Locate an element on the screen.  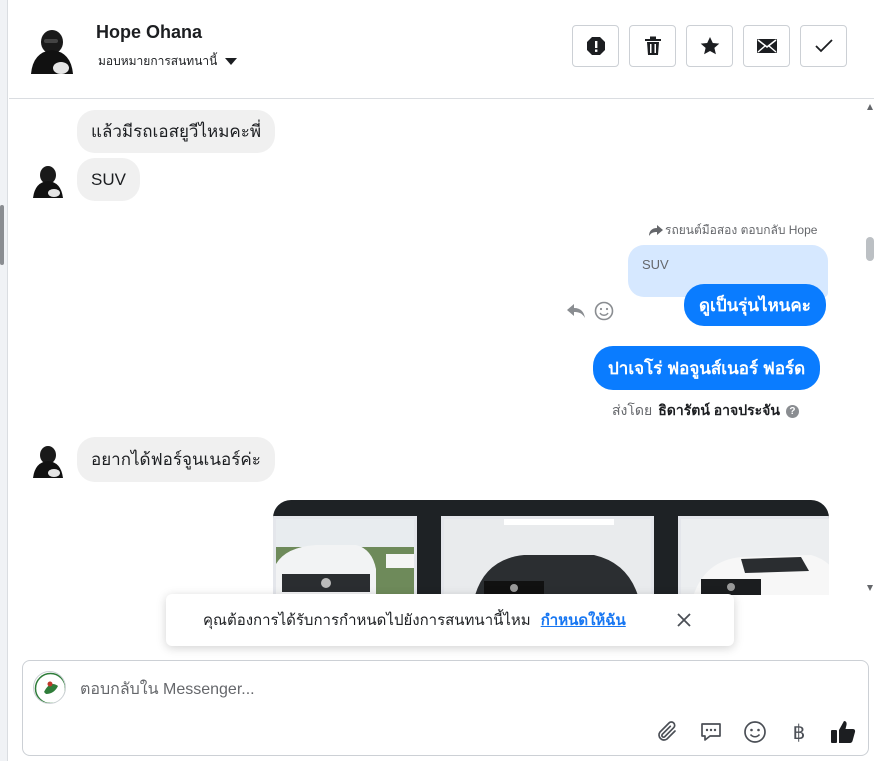
trash-icon is located at coordinates (652, 45).